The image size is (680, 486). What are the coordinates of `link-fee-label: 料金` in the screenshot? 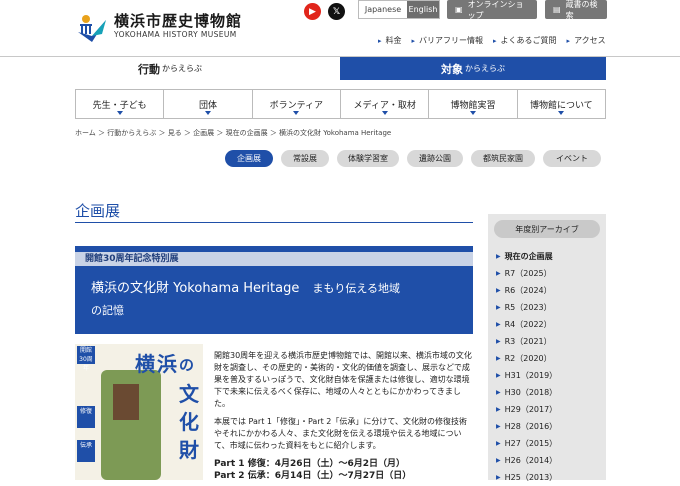 It's located at (393, 40).